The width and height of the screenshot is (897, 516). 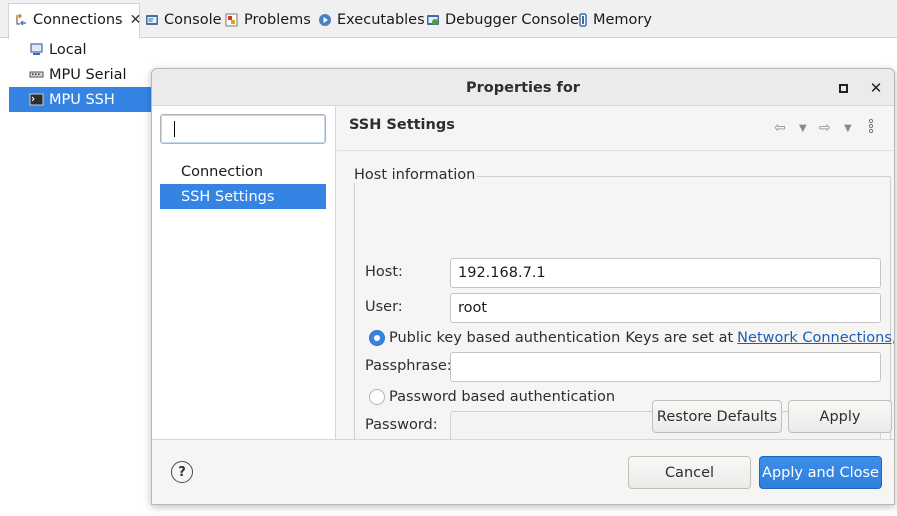 I want to click on tree-item-label: MPU SSH, so click(x=82, y=99).